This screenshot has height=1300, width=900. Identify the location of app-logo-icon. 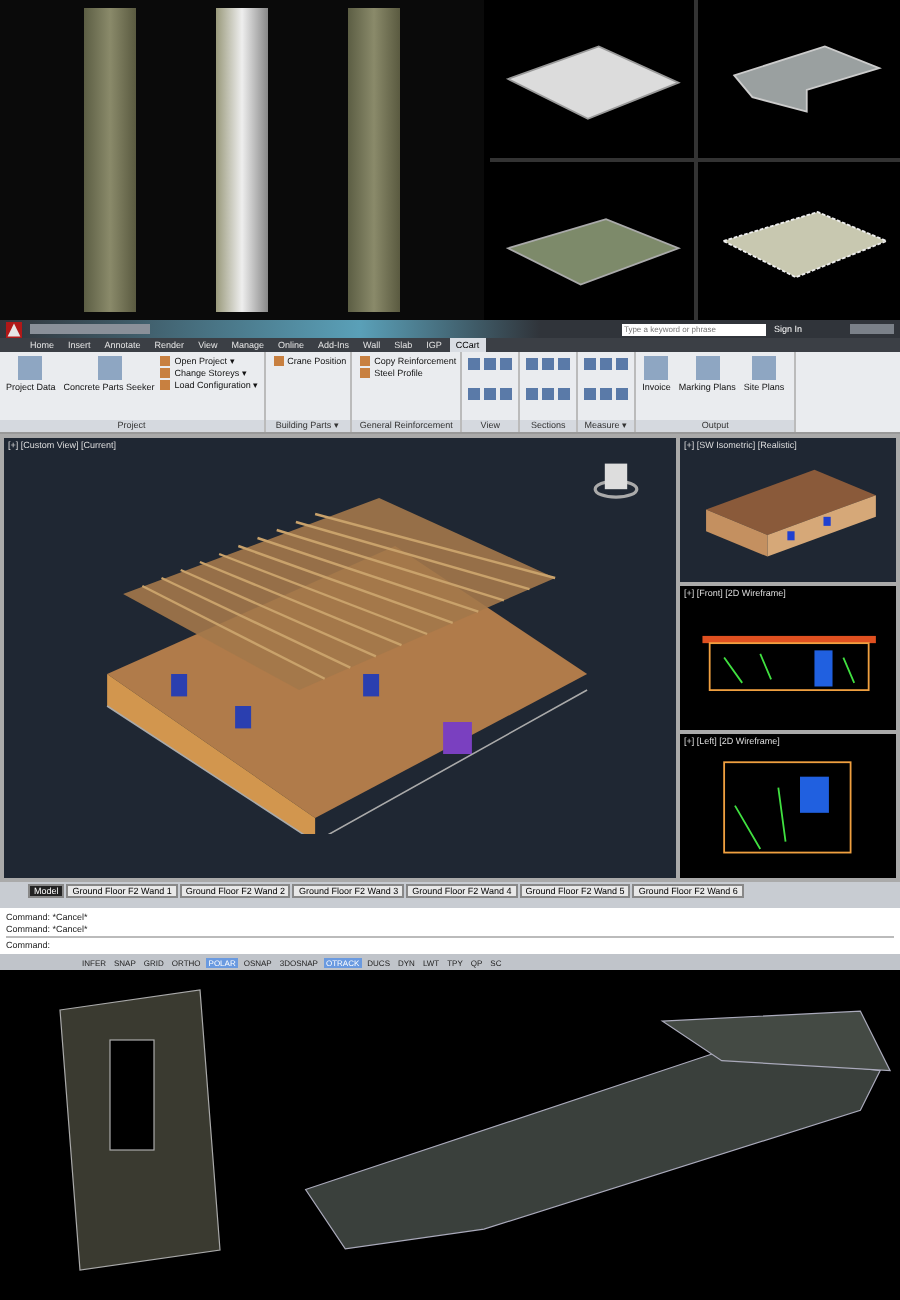
(14, 329).